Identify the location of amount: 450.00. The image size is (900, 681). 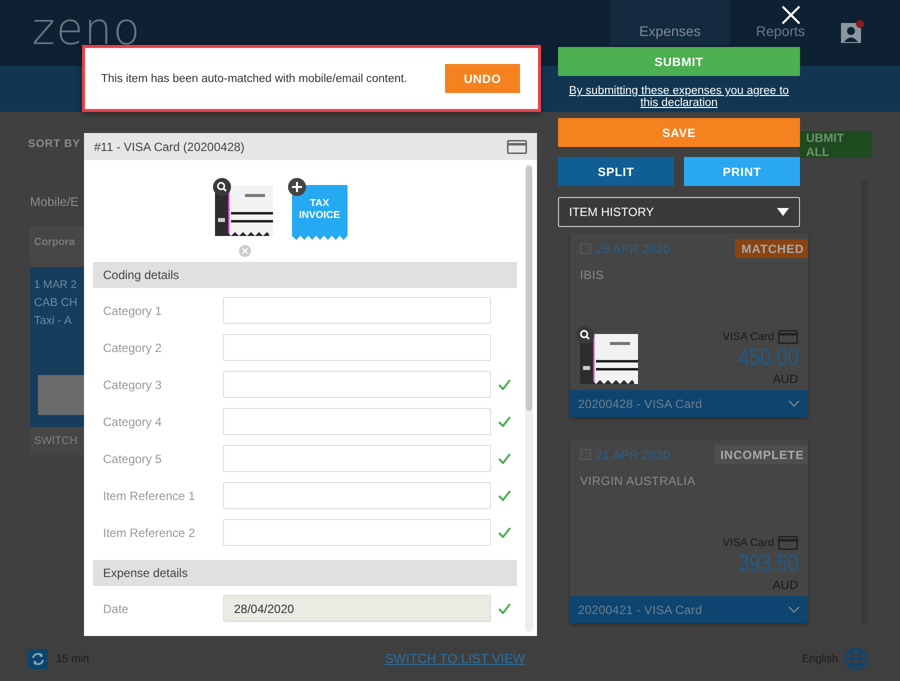
(768, 358).